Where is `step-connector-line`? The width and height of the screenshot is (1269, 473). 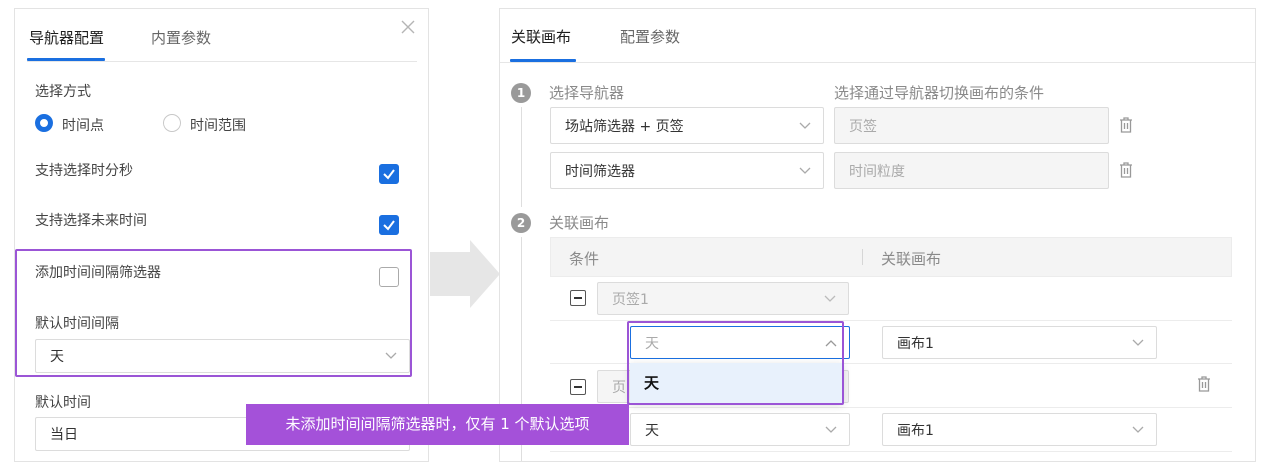
step-connector-line is located at coordinates (521, 157).